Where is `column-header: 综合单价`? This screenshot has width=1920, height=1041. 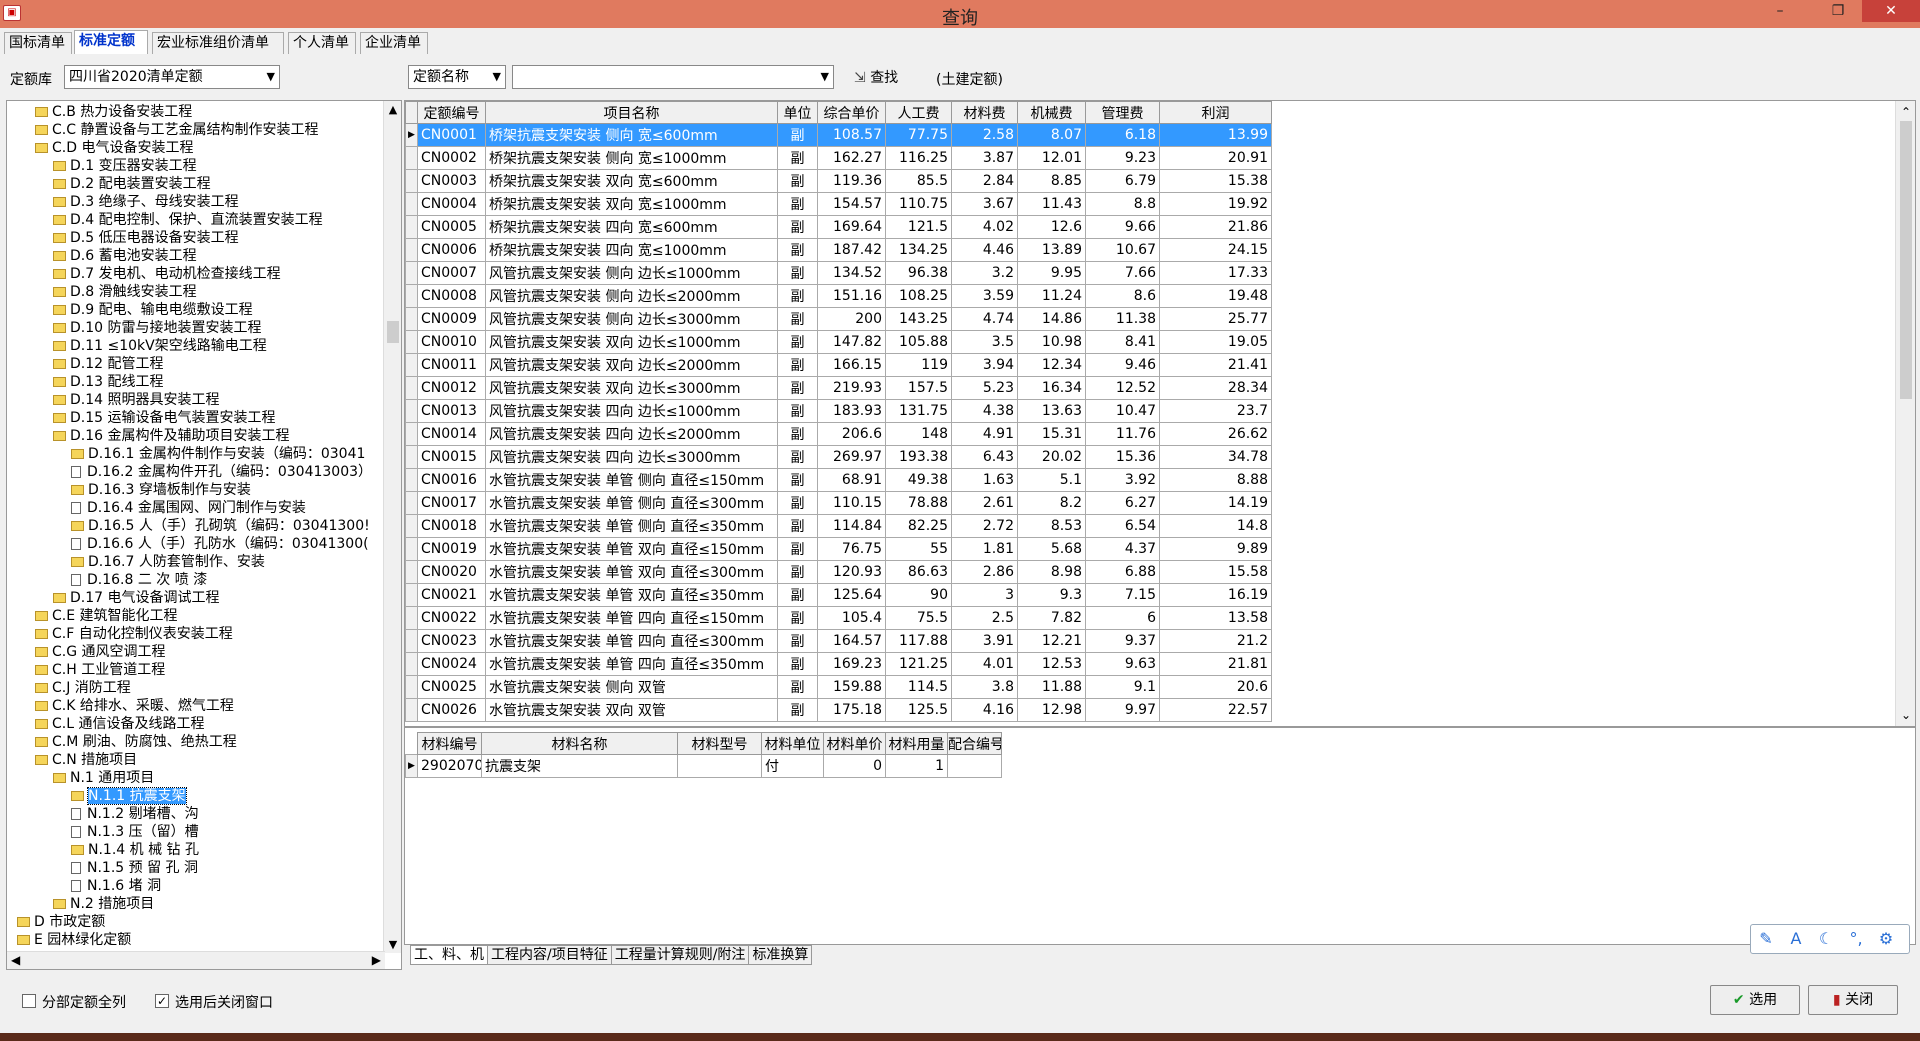
column-header: 综合单价 is located at coordinates (851, 112).